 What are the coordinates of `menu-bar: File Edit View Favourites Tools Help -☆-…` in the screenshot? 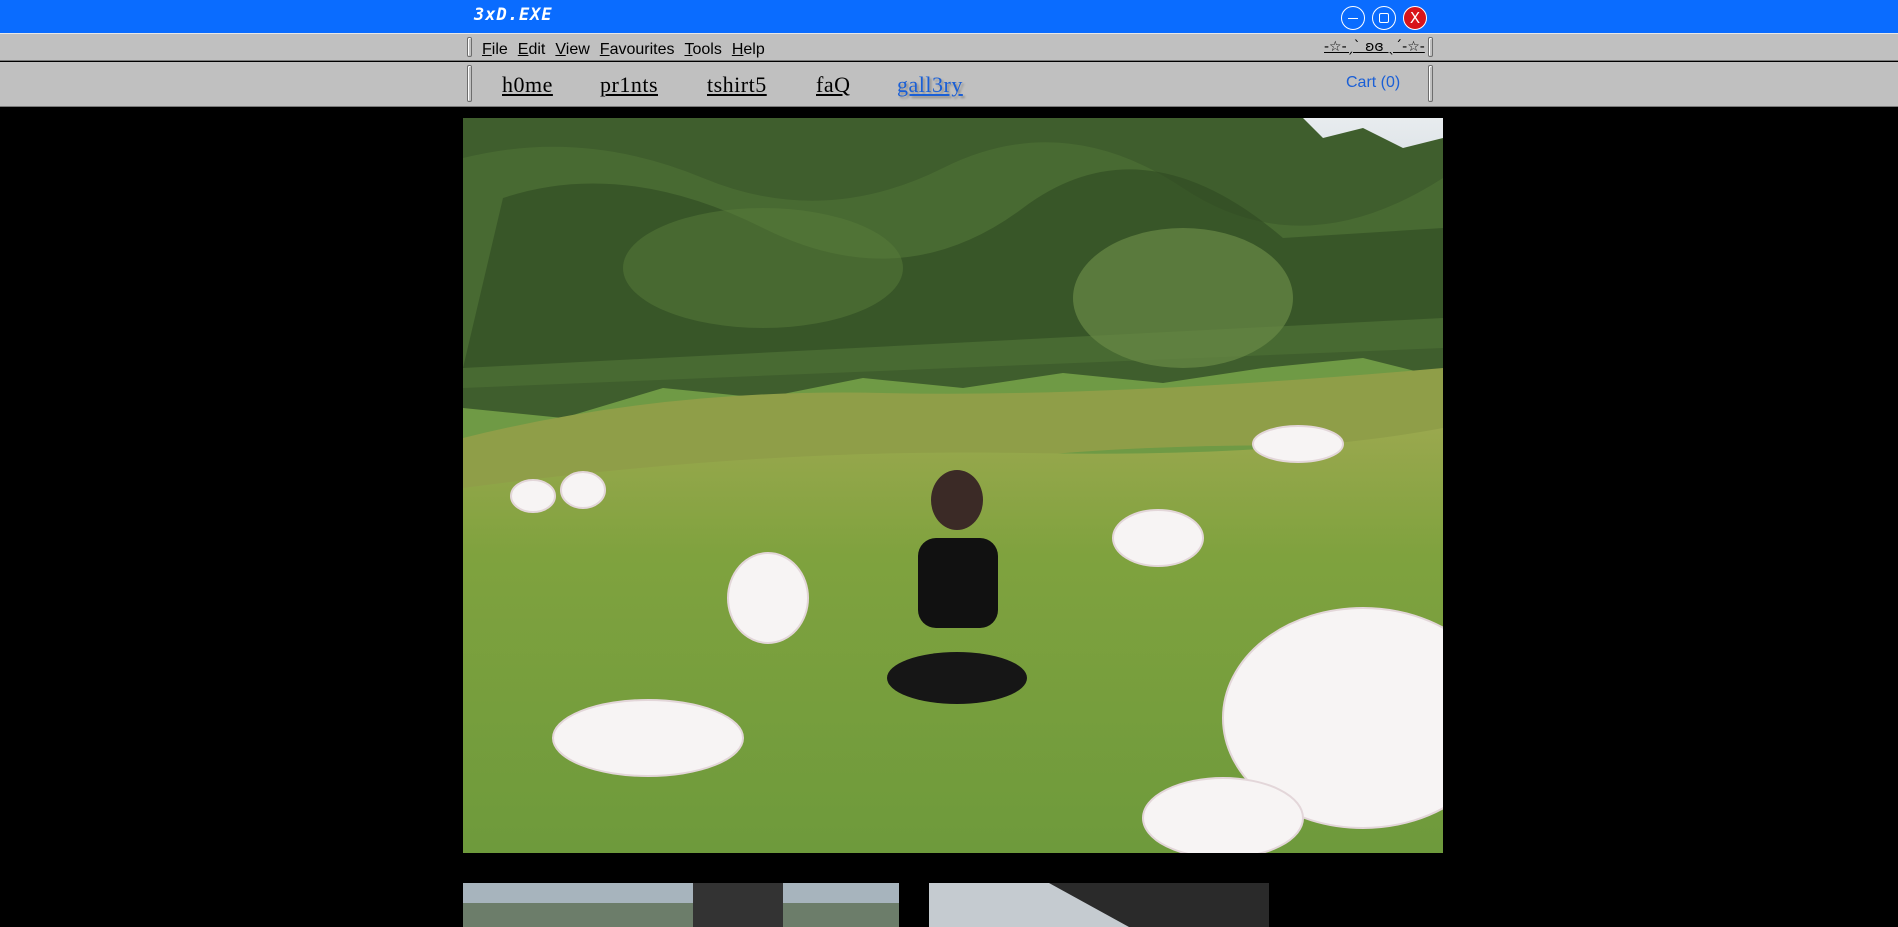 It's located at (949, 47).